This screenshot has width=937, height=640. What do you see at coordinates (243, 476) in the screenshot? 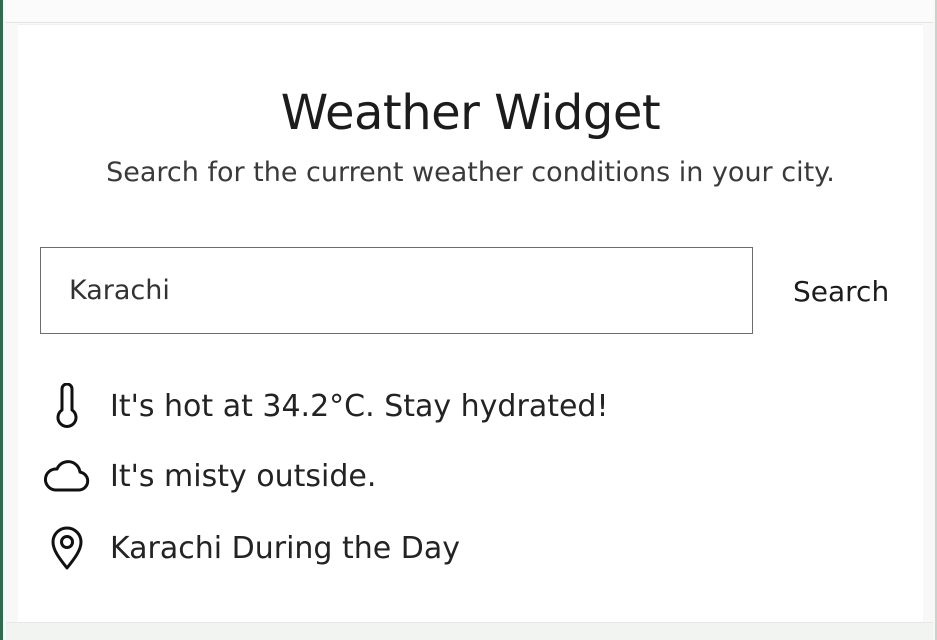
I see `condition-text: It's misty outside.` at bounding box center [243, 476].